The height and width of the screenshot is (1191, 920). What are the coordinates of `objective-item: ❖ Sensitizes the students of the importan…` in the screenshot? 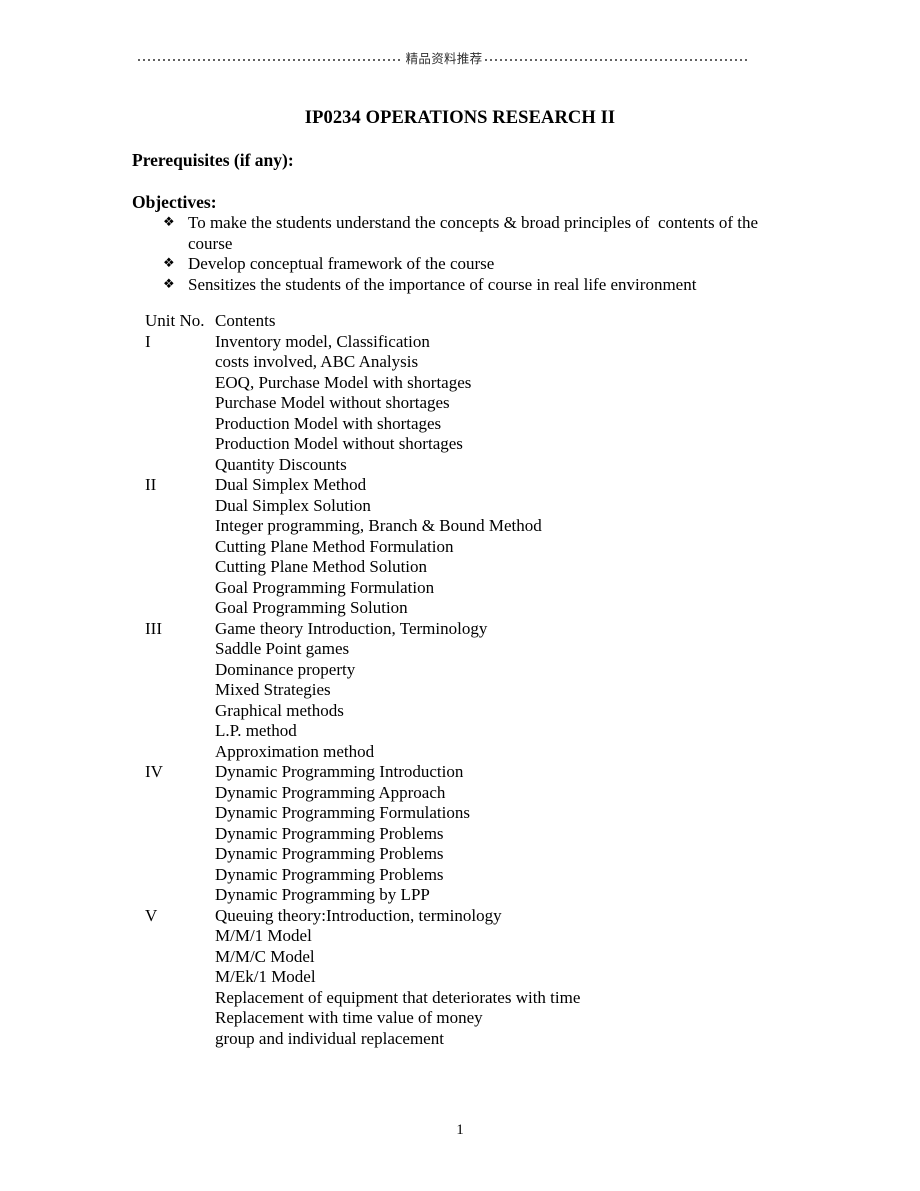 It's located at (483, 285).